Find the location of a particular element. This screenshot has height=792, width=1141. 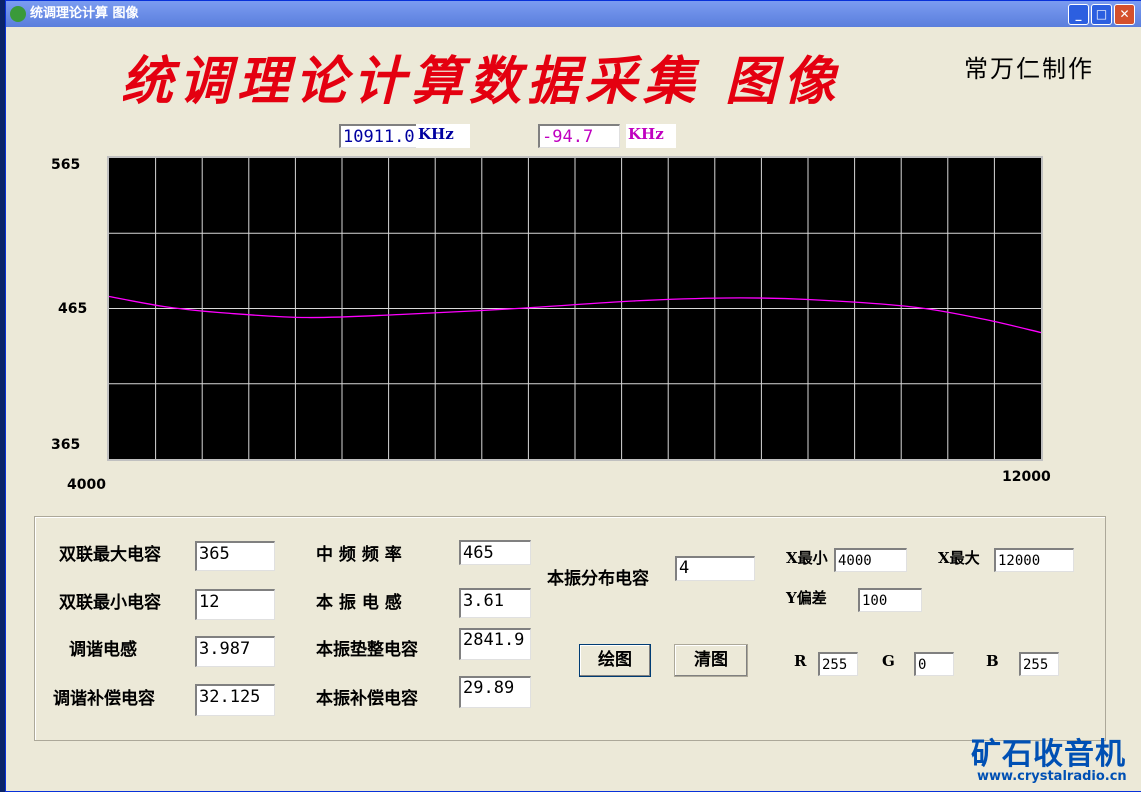

tune-inductance-input: 3.987 is located at coordinates (235, 651).